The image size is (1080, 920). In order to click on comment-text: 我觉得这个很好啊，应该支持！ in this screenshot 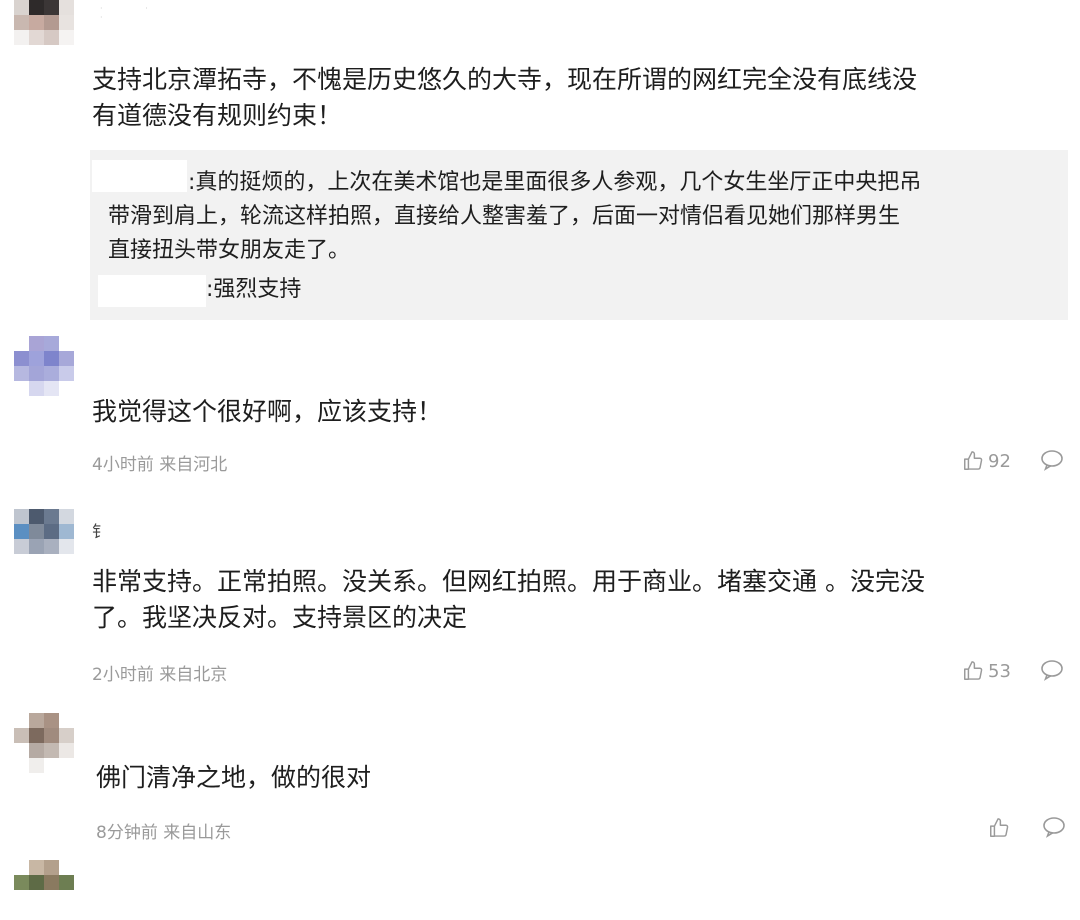, I will do `click(267, 411)`.